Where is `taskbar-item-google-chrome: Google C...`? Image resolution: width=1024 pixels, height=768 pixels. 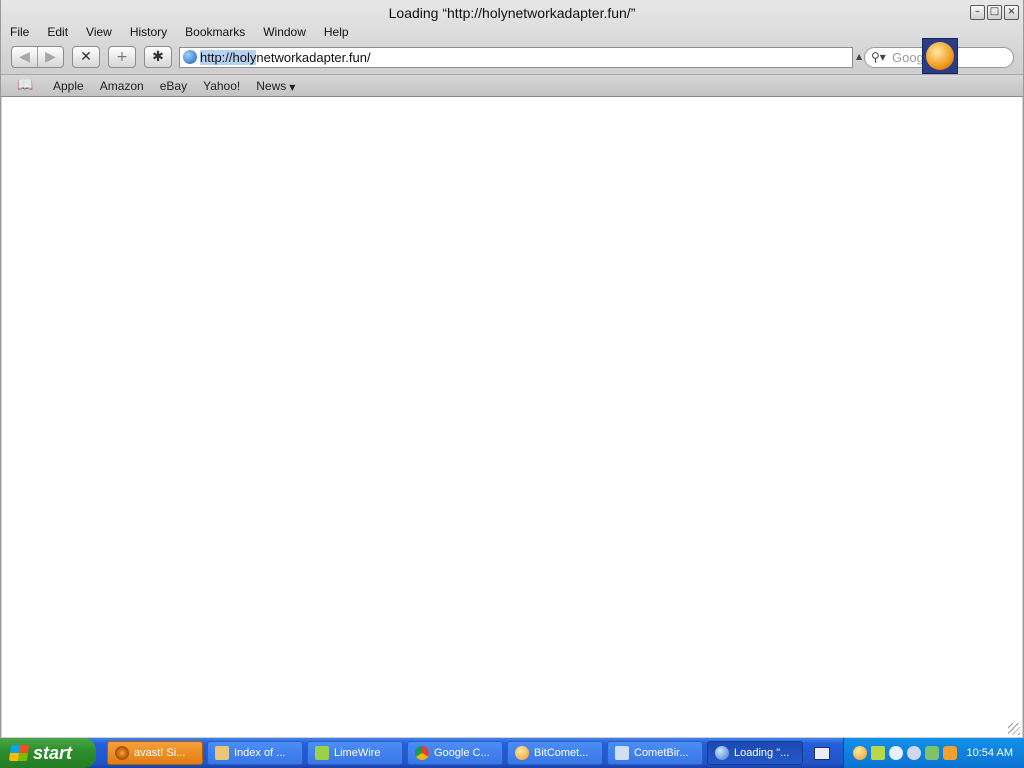 taskbar-item-google-chrome: Google C... is located at coordinates (455, 753).